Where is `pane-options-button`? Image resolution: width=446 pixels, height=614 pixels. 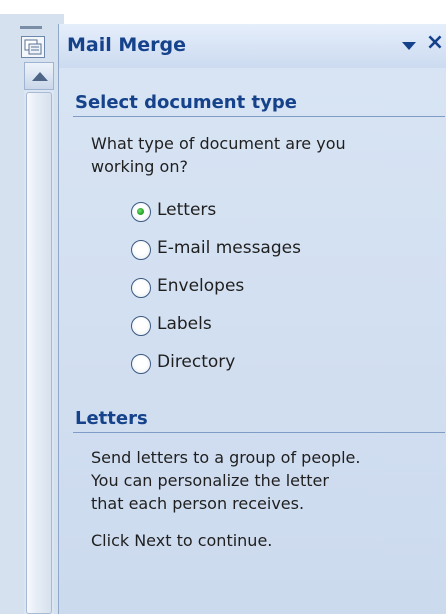 pane-options-button is located at coordinates (409, 45).